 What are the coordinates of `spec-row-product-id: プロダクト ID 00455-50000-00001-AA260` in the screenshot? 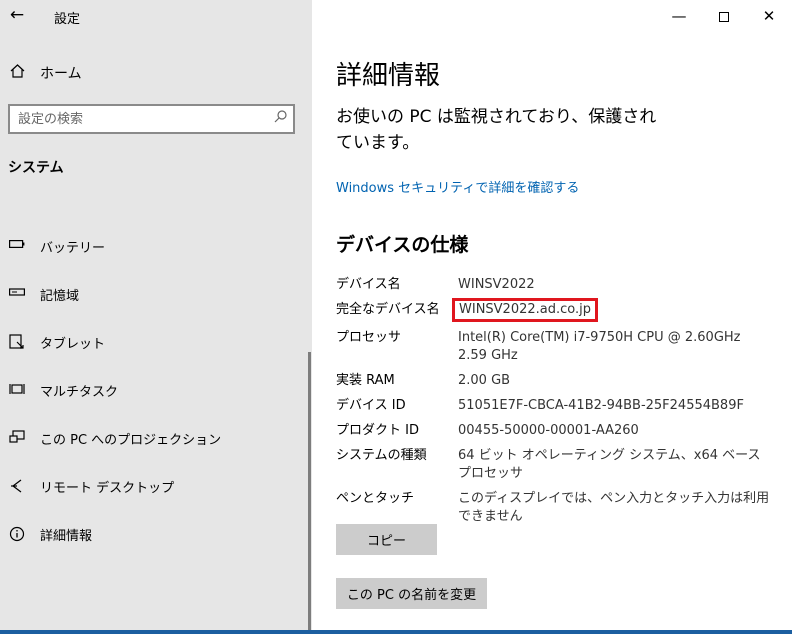 It's located at (556, 431).